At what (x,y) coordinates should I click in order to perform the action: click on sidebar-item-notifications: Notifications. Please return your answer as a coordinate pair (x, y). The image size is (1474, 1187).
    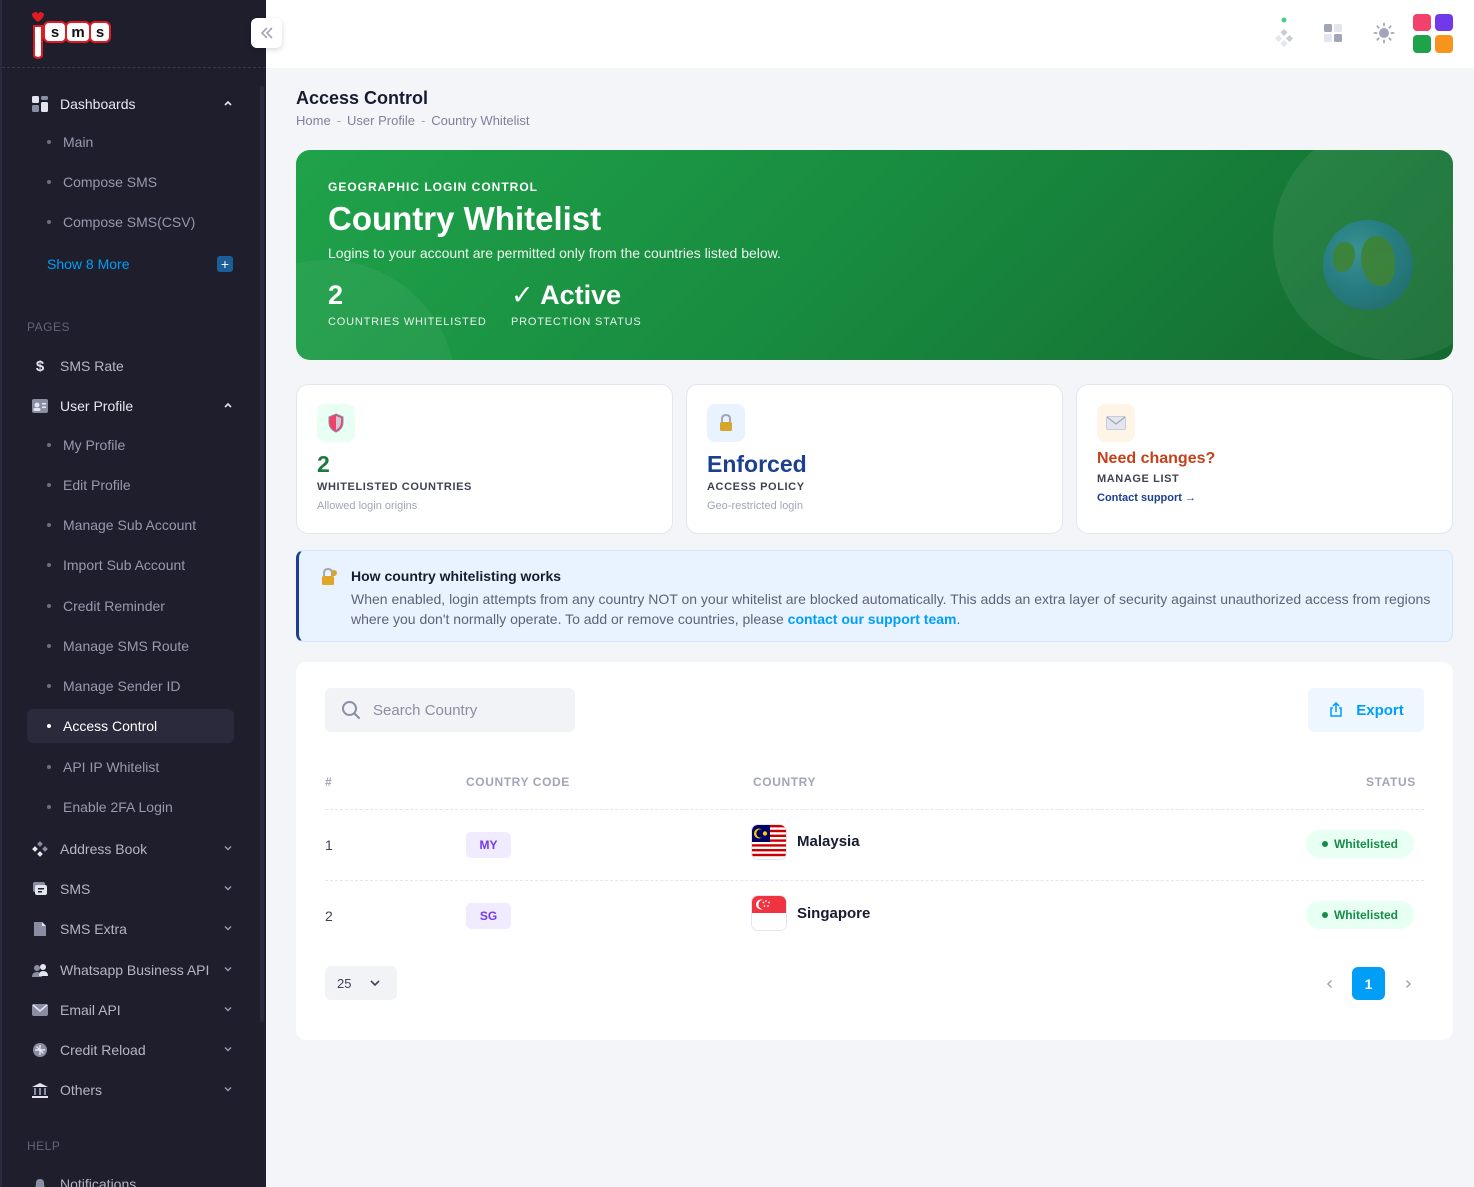
    Looking at the image, I should click on (132, 1177).